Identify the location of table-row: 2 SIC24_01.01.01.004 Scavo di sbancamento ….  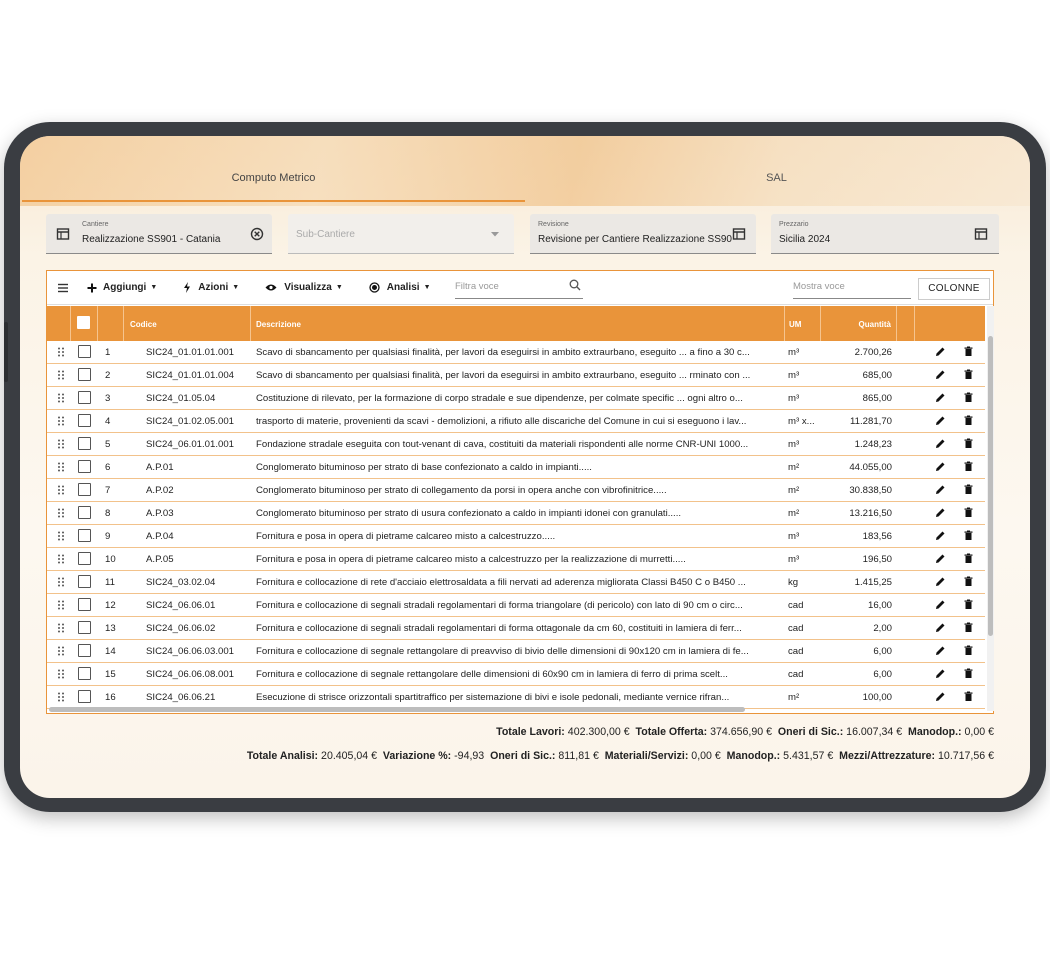
(516, 375).